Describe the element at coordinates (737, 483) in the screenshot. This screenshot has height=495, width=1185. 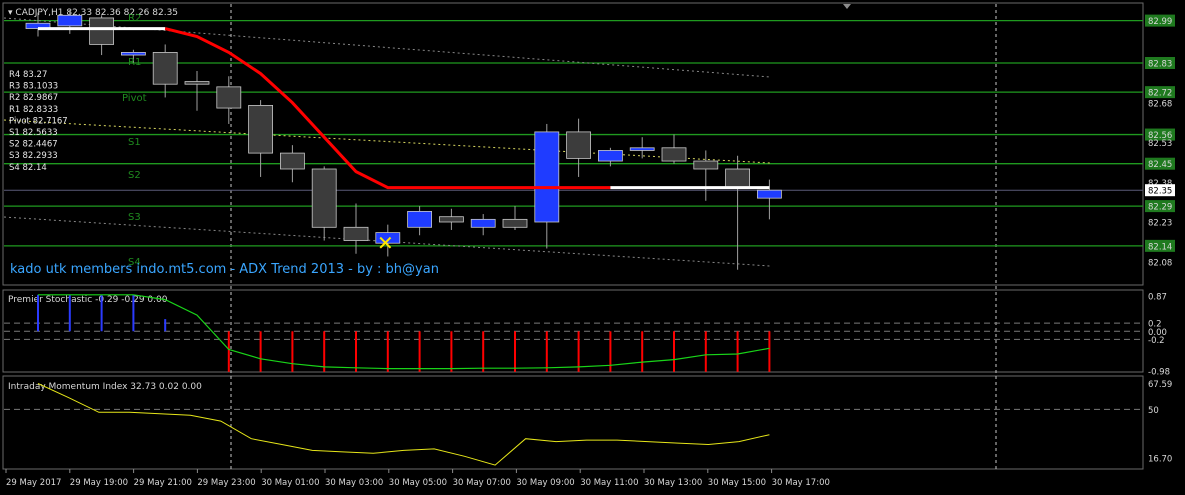
I see `time-label: 30 May 15:00` at that location.